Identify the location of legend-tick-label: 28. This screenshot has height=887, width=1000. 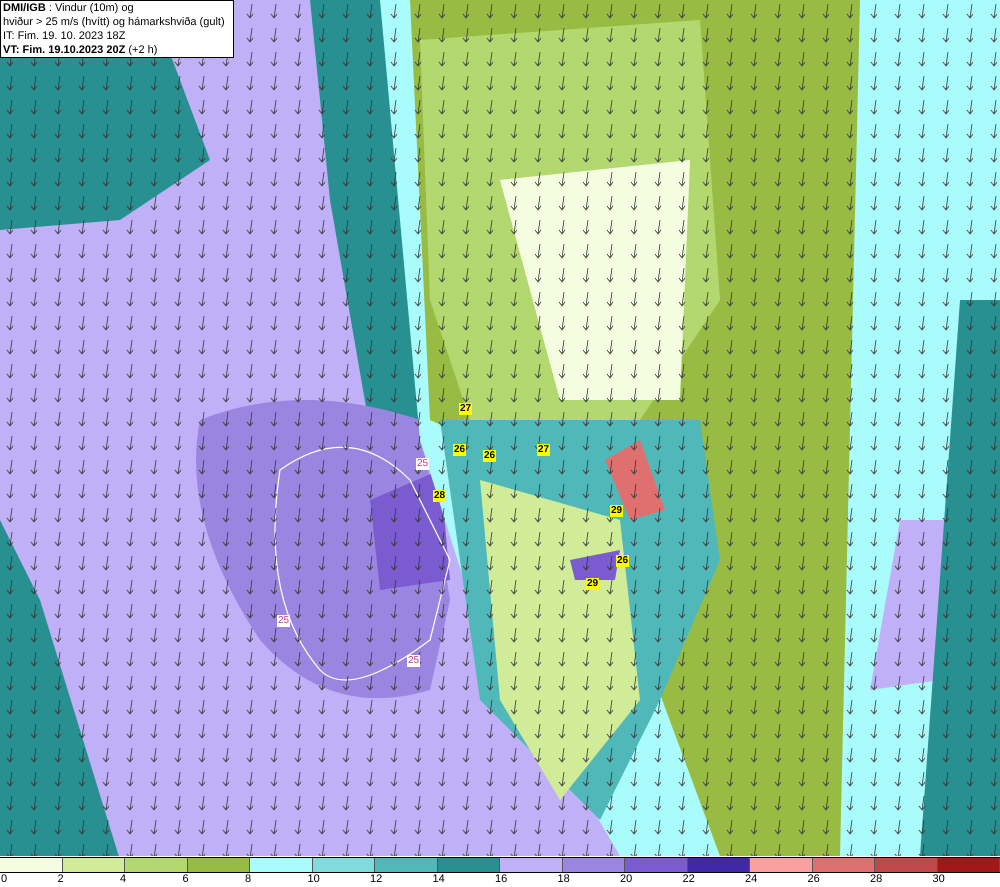
(876, 879).